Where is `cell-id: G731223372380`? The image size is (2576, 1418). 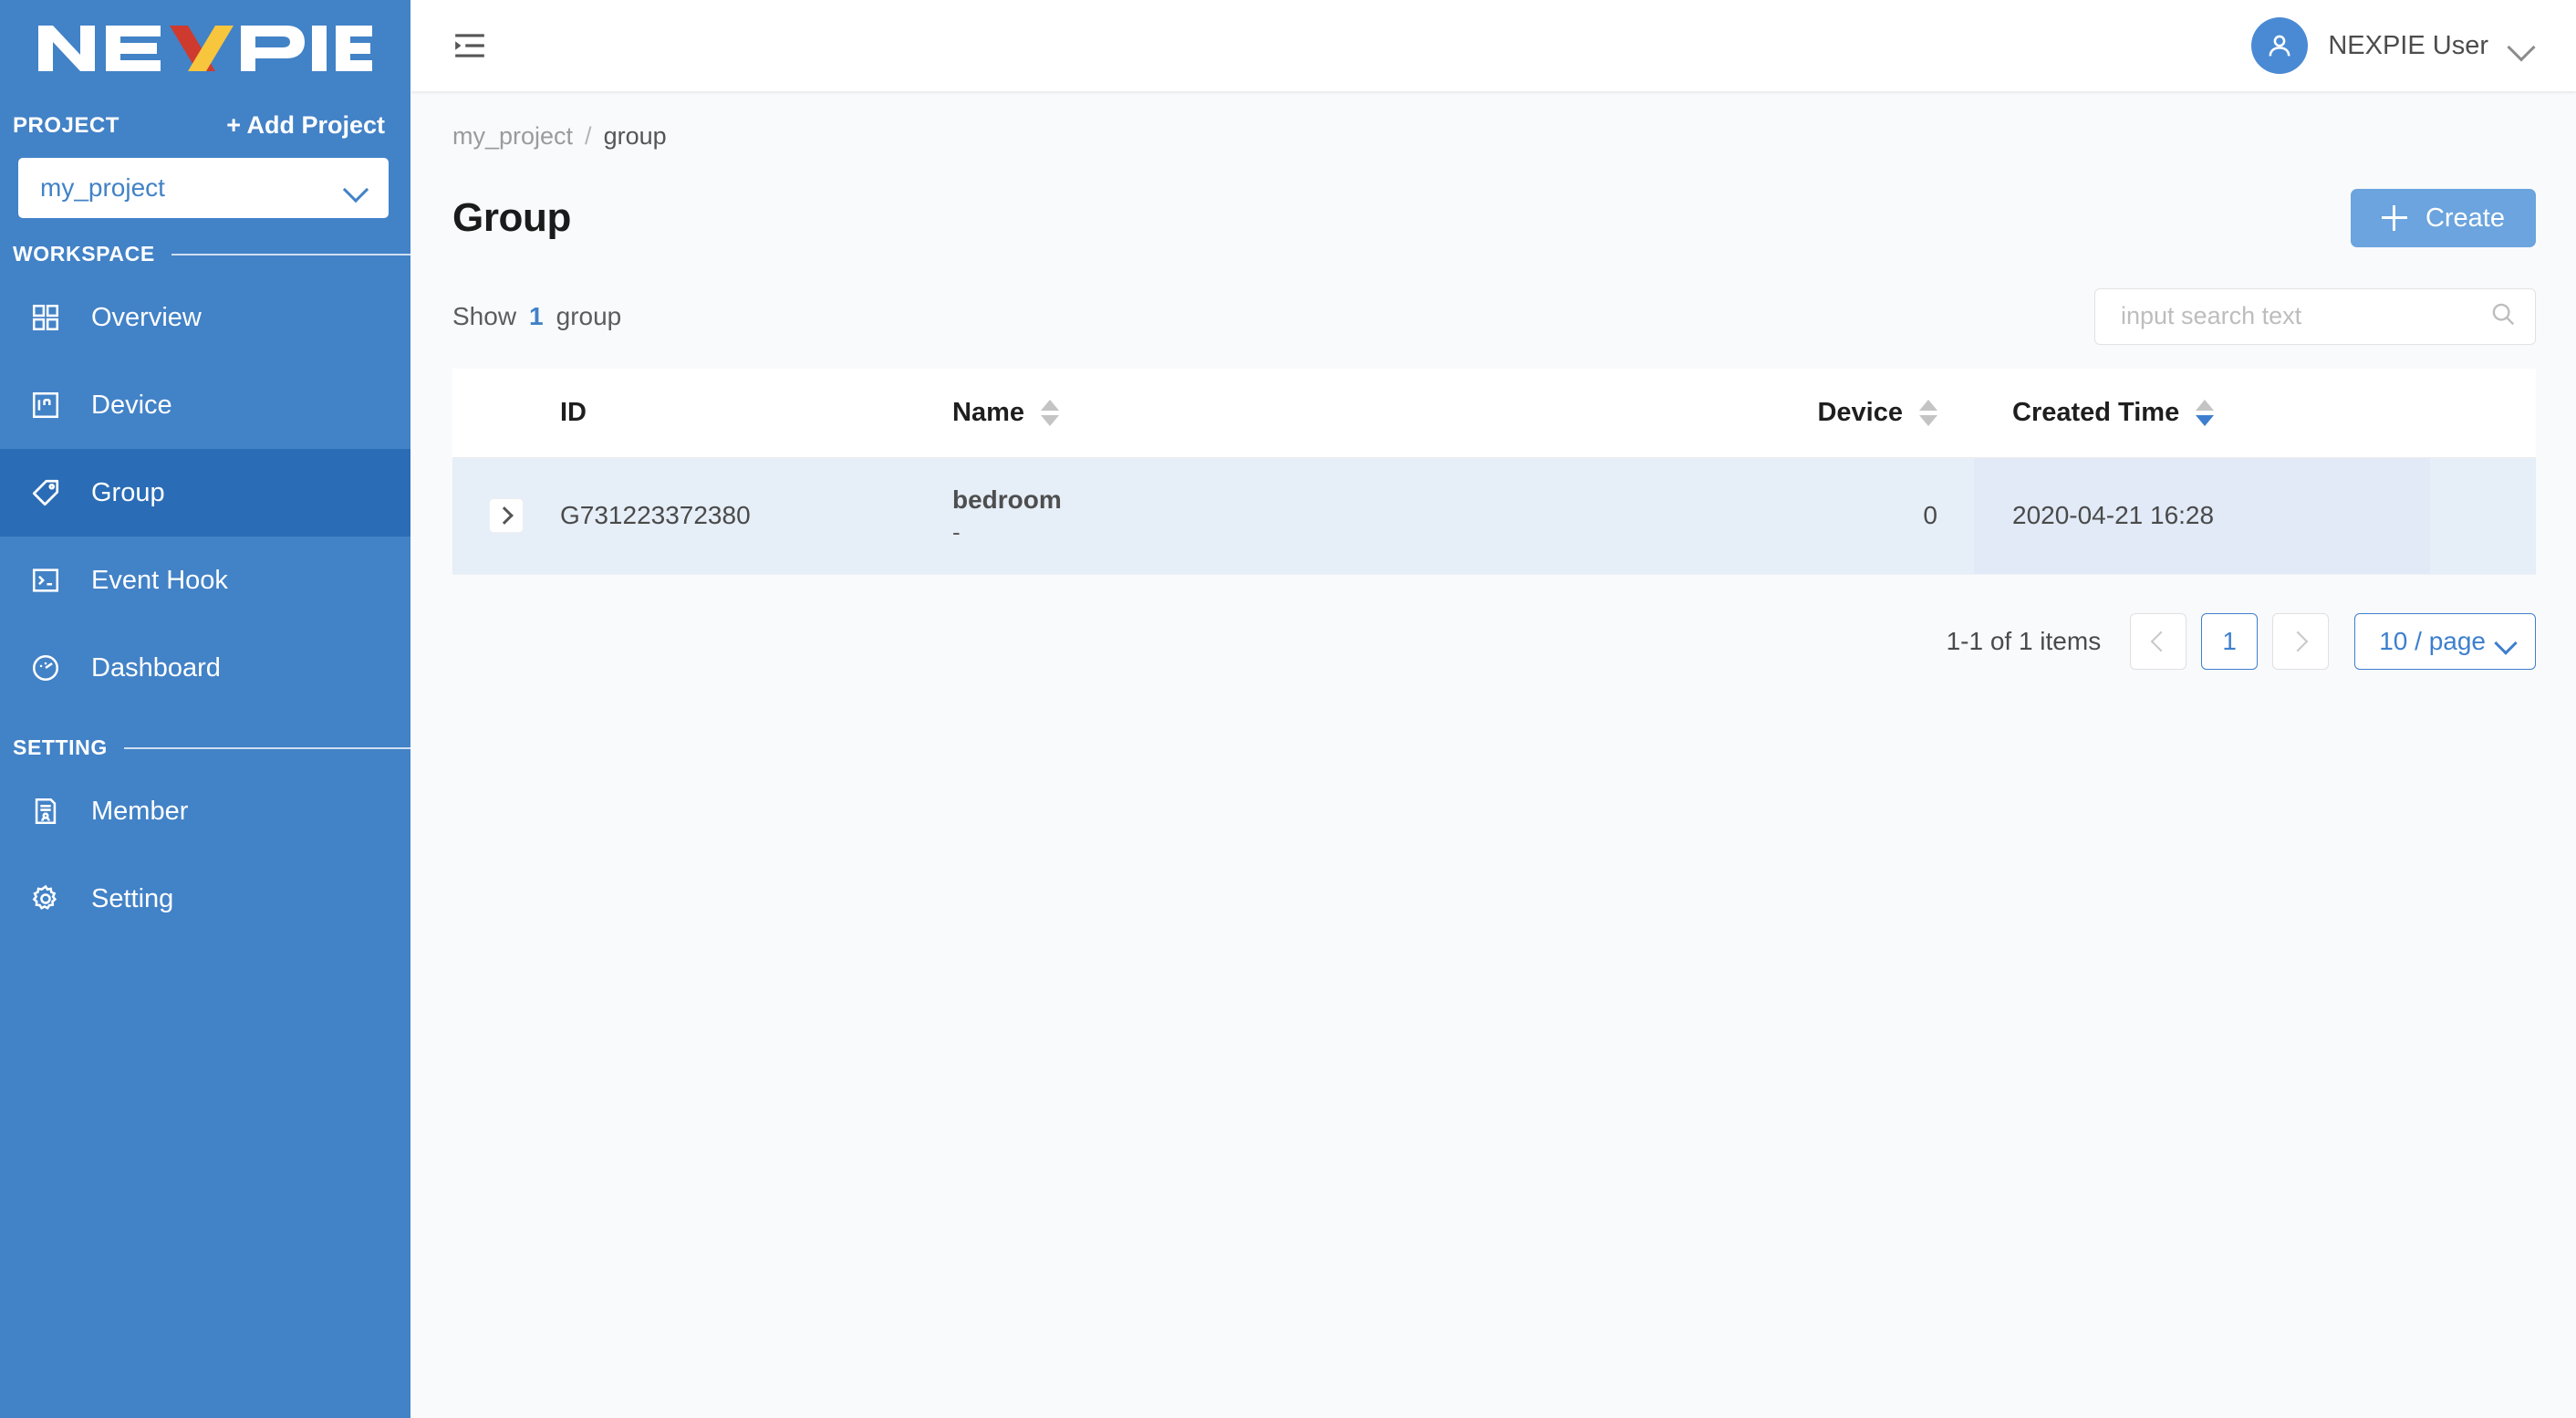
cell-id: G731223372380 is located at coordinates (756, 516).